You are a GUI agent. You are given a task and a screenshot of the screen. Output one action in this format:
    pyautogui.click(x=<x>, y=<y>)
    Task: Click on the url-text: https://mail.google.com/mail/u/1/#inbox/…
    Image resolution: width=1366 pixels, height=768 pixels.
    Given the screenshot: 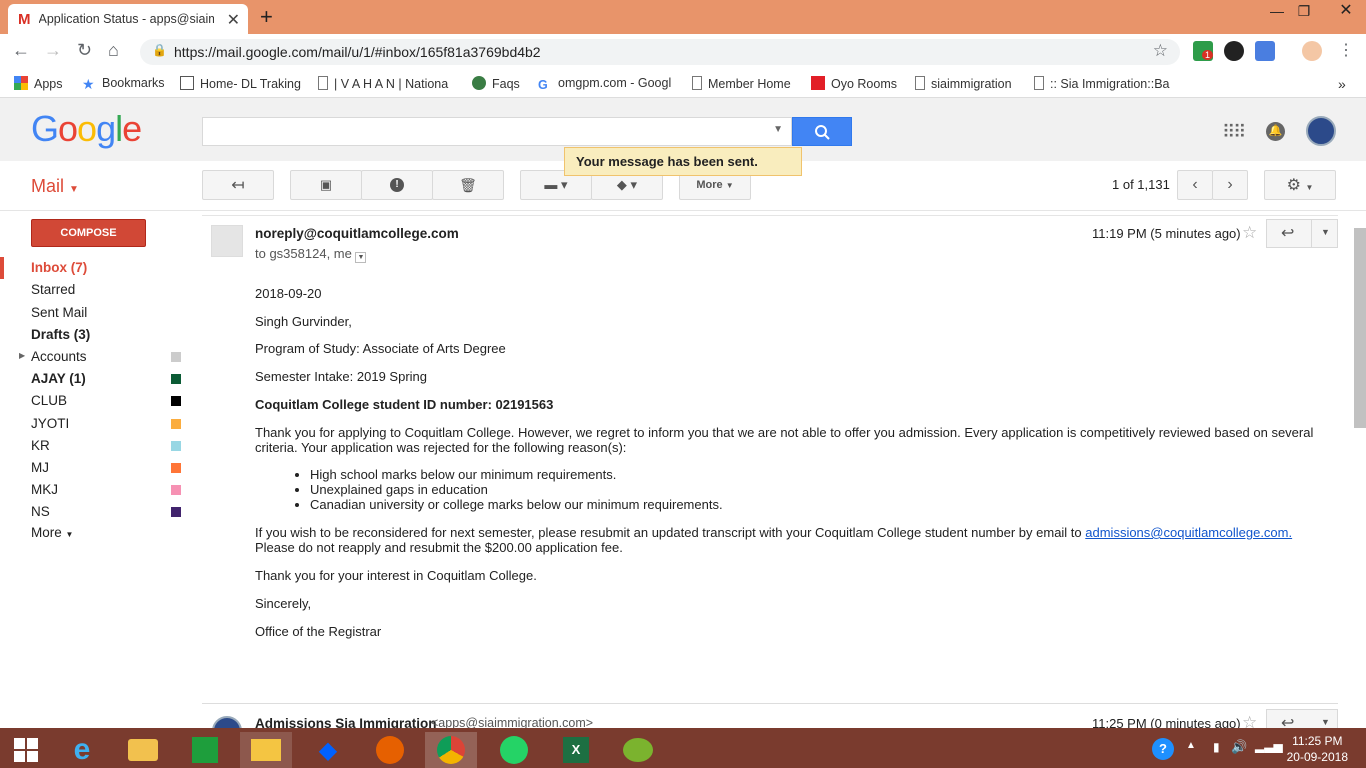 What is the action you would take?
    pyautogui.click(x=357, y=52)
    